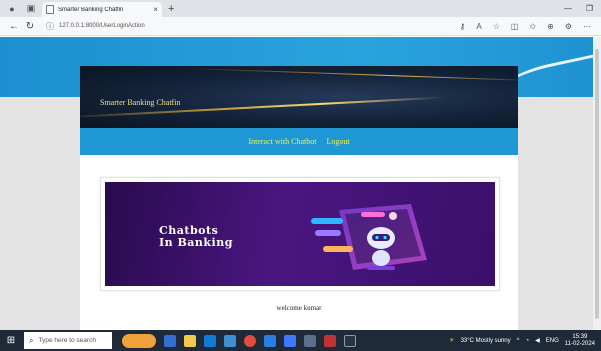 The height and width of the screenshot is (351, 601). What do you see at coordinates (550, 26) in the screenshot?
I see `collections-icon: ⊕` at bounding box center [550, 26].